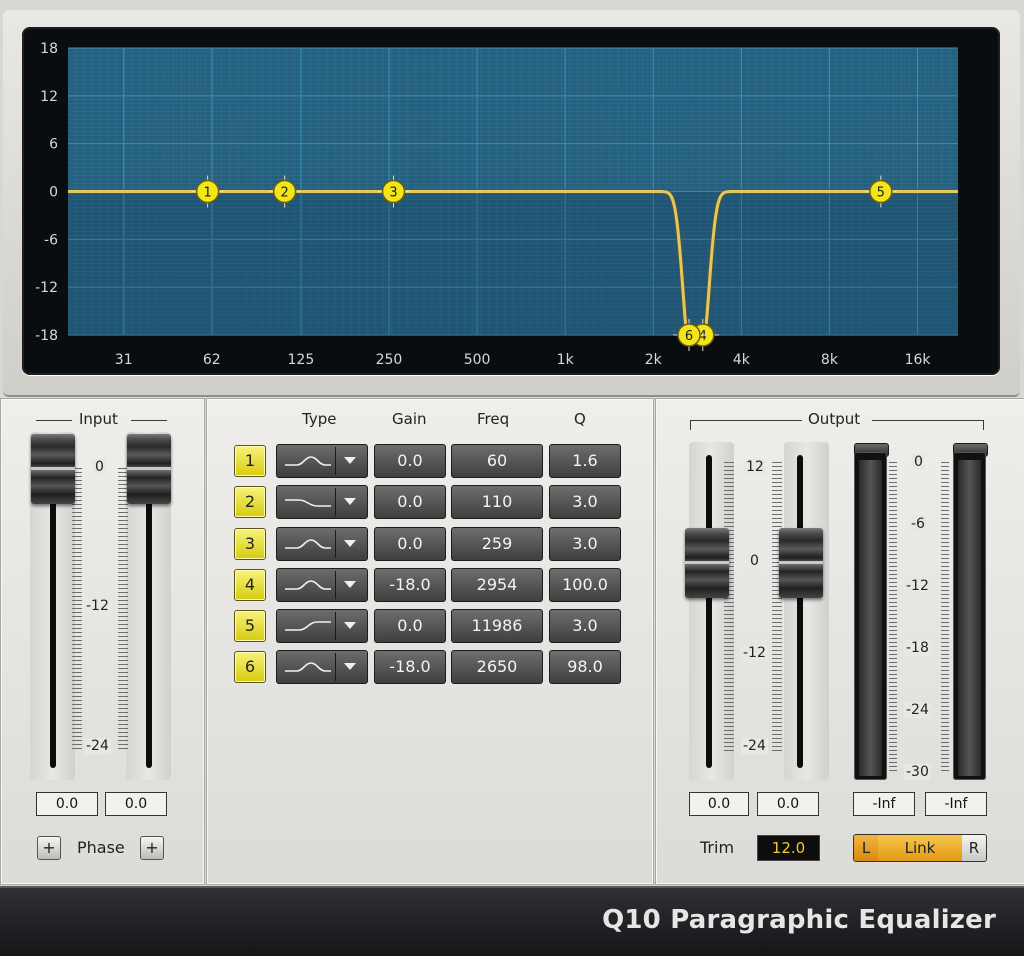 This screenshot has height=956, width=1024. I want to click on phase-right-button: +, so click(152, 848).